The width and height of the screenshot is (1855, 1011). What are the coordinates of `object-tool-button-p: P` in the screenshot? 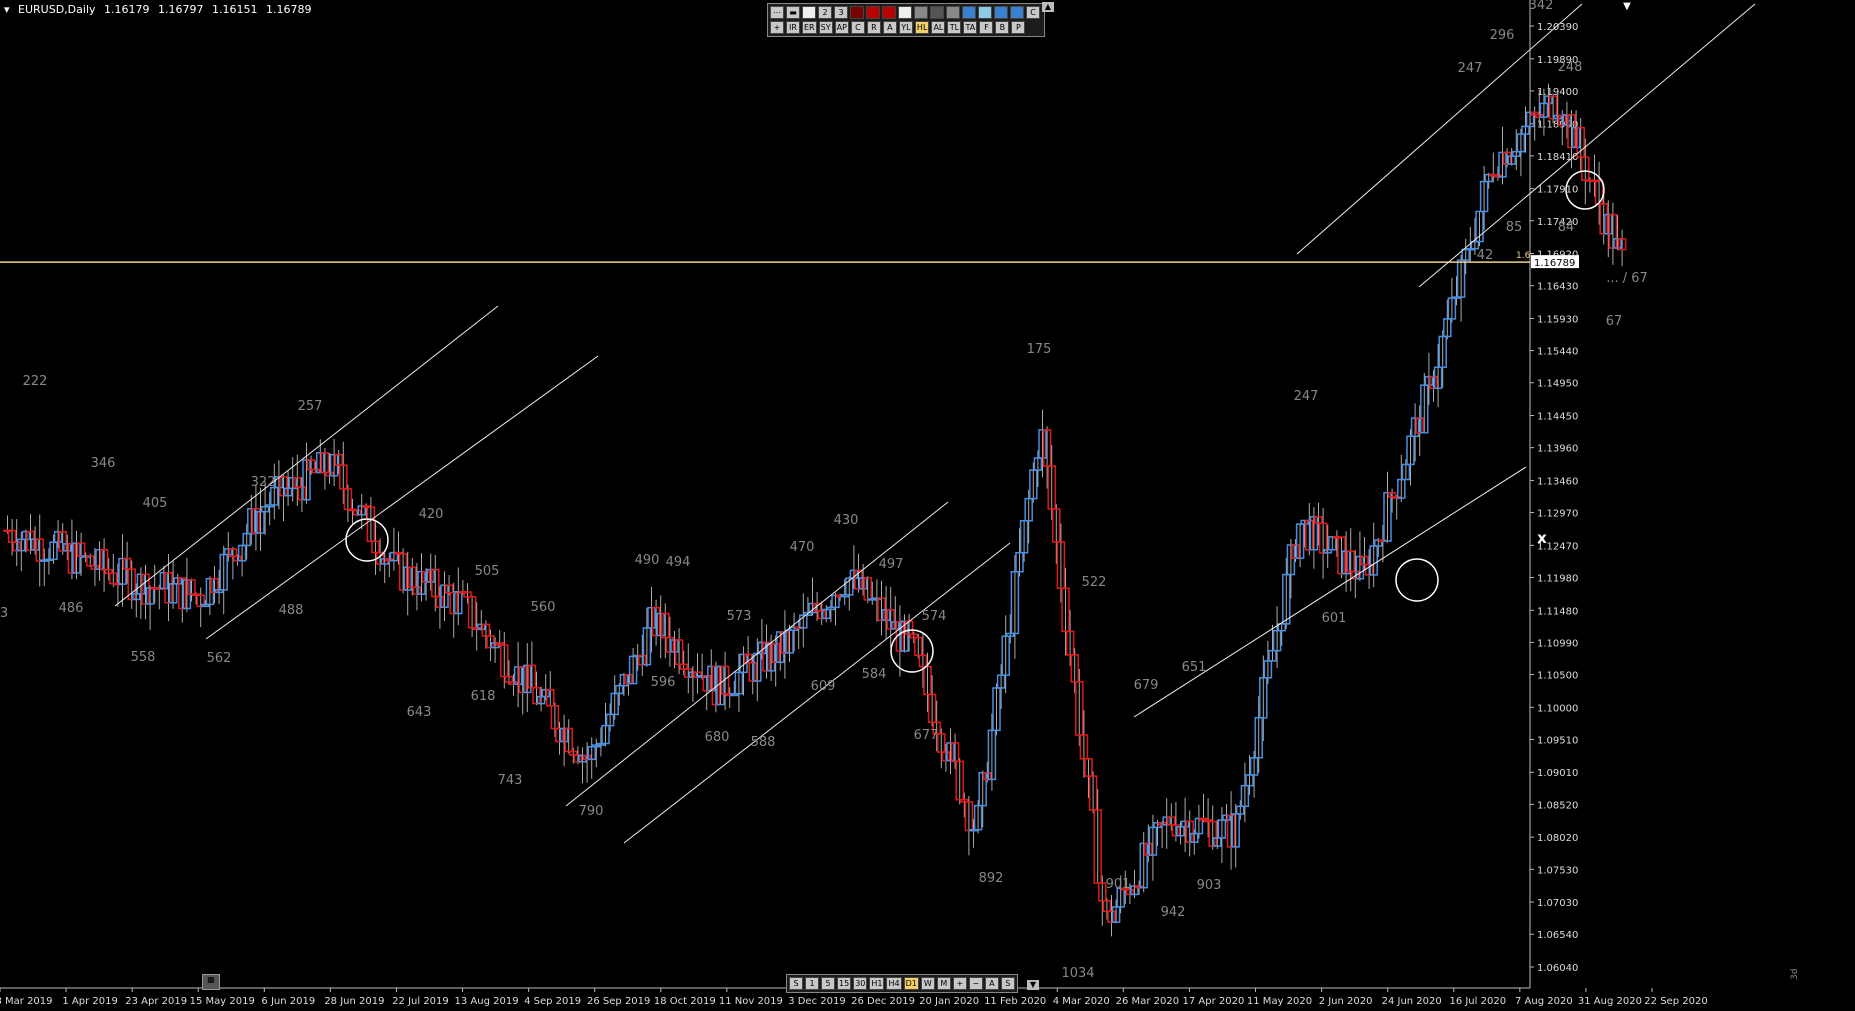 It's located at (1018, 27).